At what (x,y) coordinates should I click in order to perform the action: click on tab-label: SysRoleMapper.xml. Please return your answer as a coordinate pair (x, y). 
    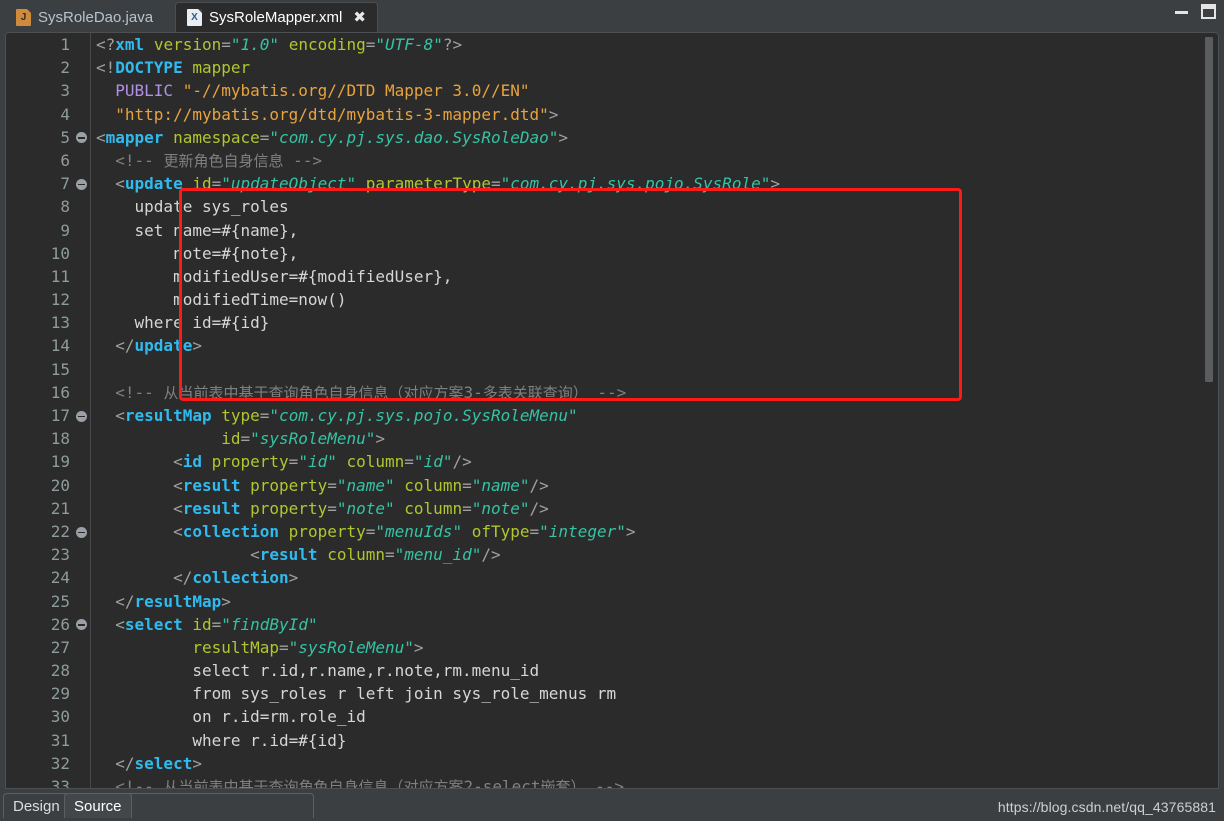
    Looking at the image, I should click on (276, 17).